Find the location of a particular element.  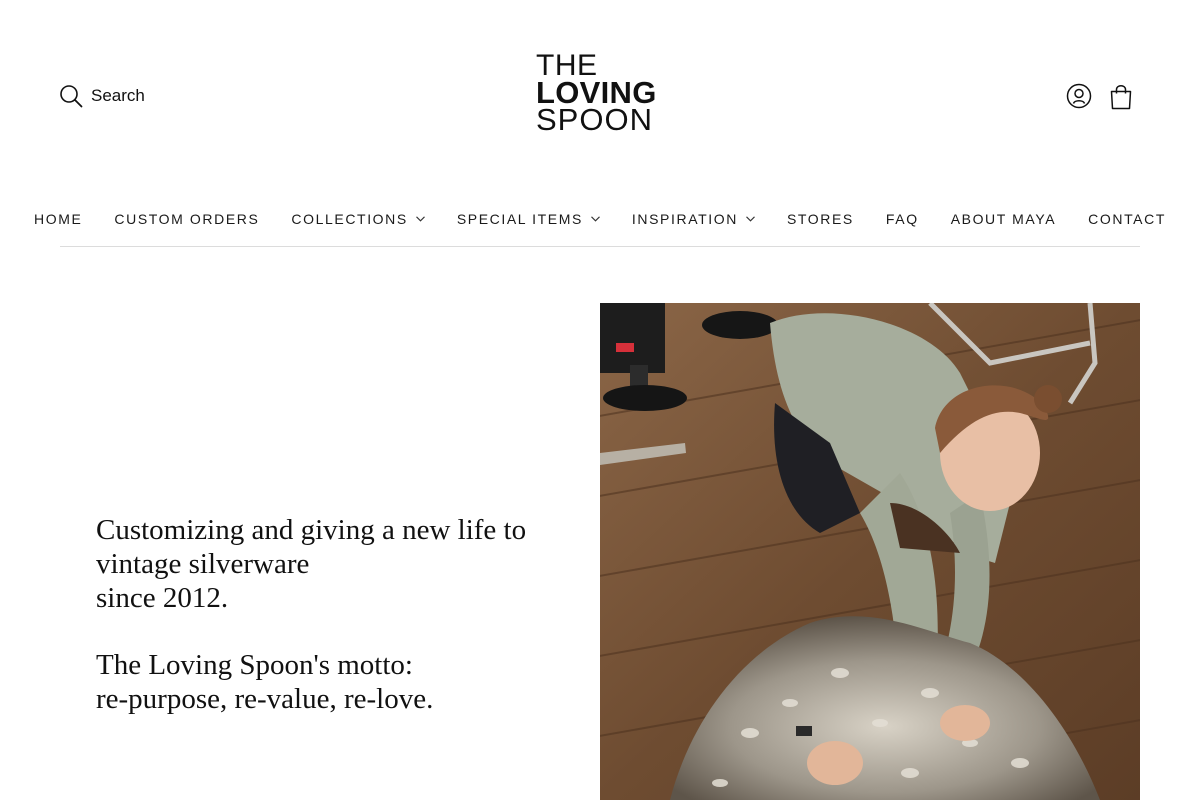

hero-line: vintage silverware is located at coordinates (203, 564).